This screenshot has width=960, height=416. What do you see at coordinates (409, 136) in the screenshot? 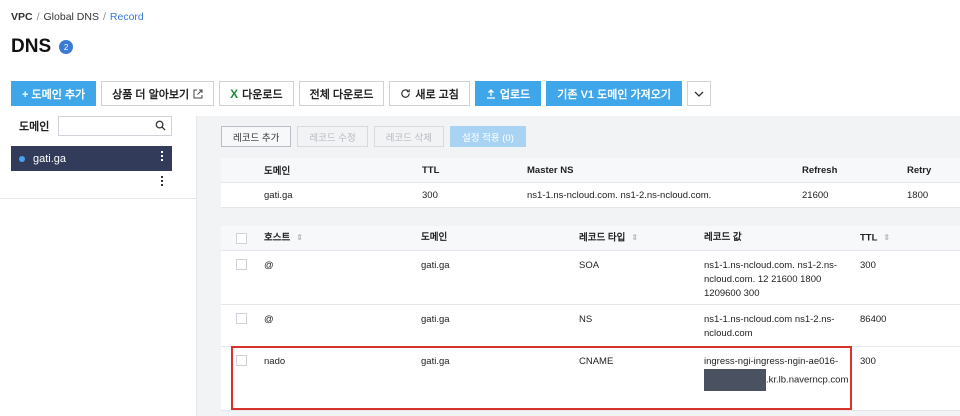
I see `delete-record-button: 레코드 삭제` at bounding box center [409, 136].